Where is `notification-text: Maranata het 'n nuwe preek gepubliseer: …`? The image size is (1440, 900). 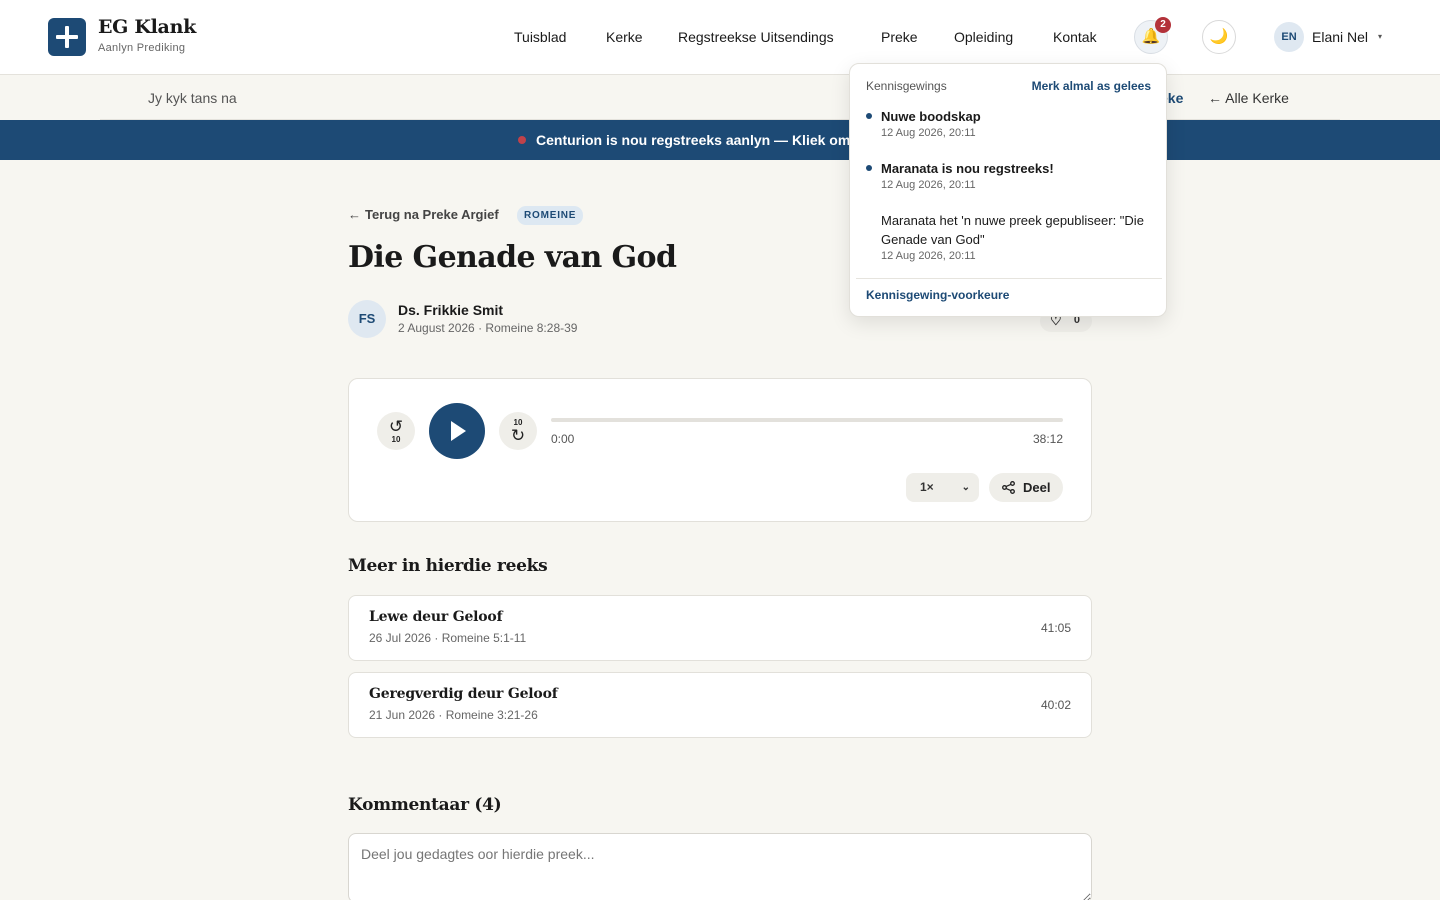
notification-text: Maranata het 'n nuwe preek gepubliseer: … is located at coordinates (1012, 230).